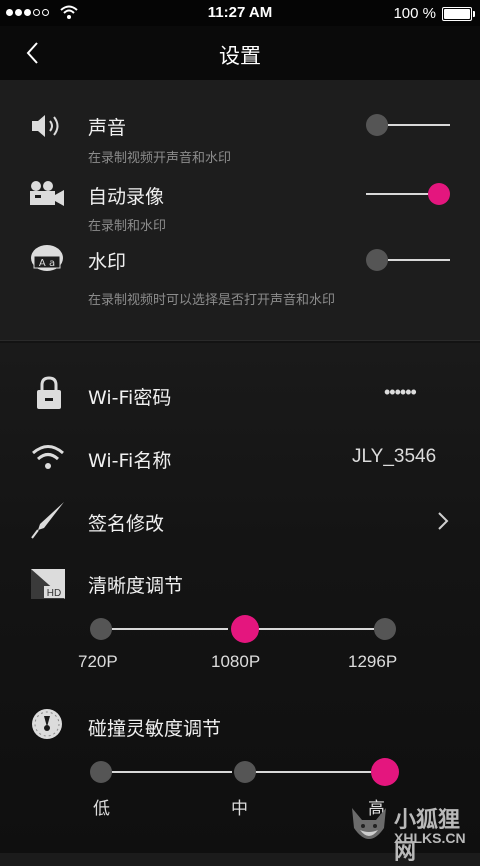 The image size is (480, 866). Describe the element at coordinates (155, 729) in the screenshot. I see `collision-sensitivity-label: 碰撞灵敏度调节` at that location.